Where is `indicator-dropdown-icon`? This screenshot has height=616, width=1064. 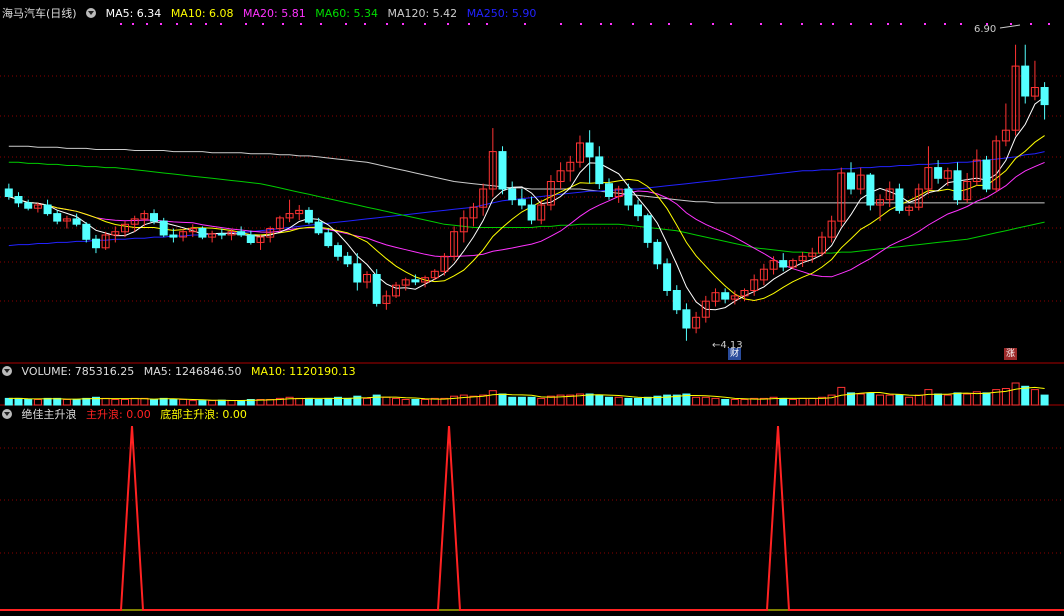 indicator-dropdown-icon is located at coordinates (7, 414).